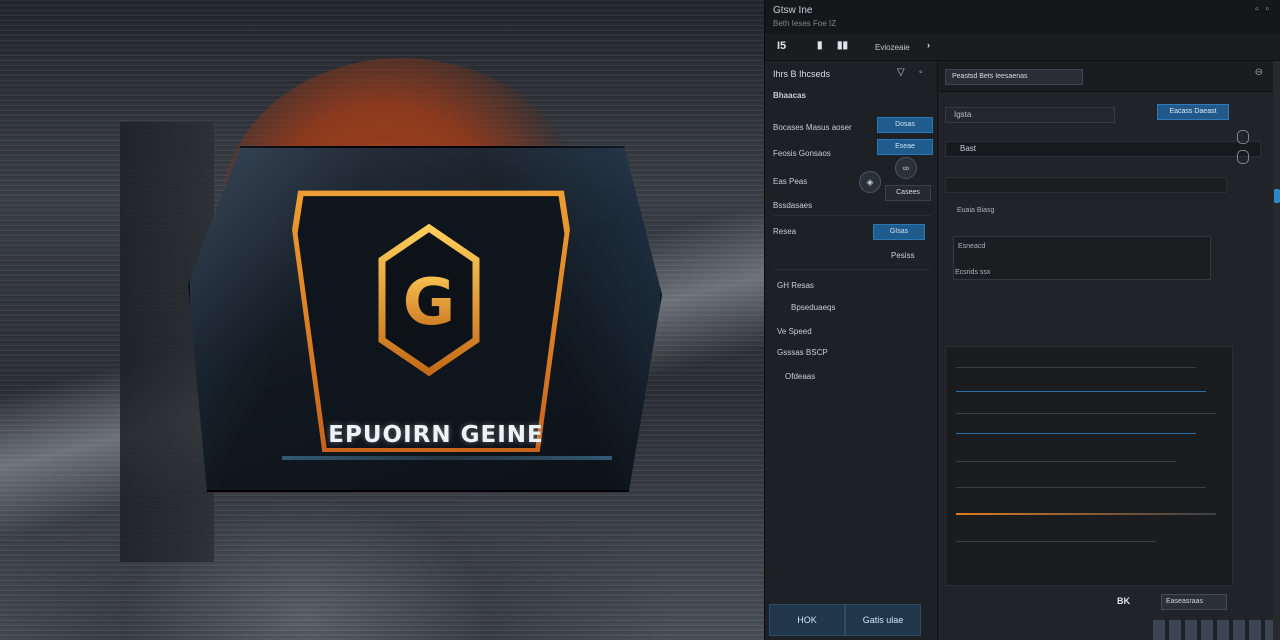  Describe the element at coordinates (973, 272) in the screenshot. I see `property-label: Ecsrids ssx` at that location.